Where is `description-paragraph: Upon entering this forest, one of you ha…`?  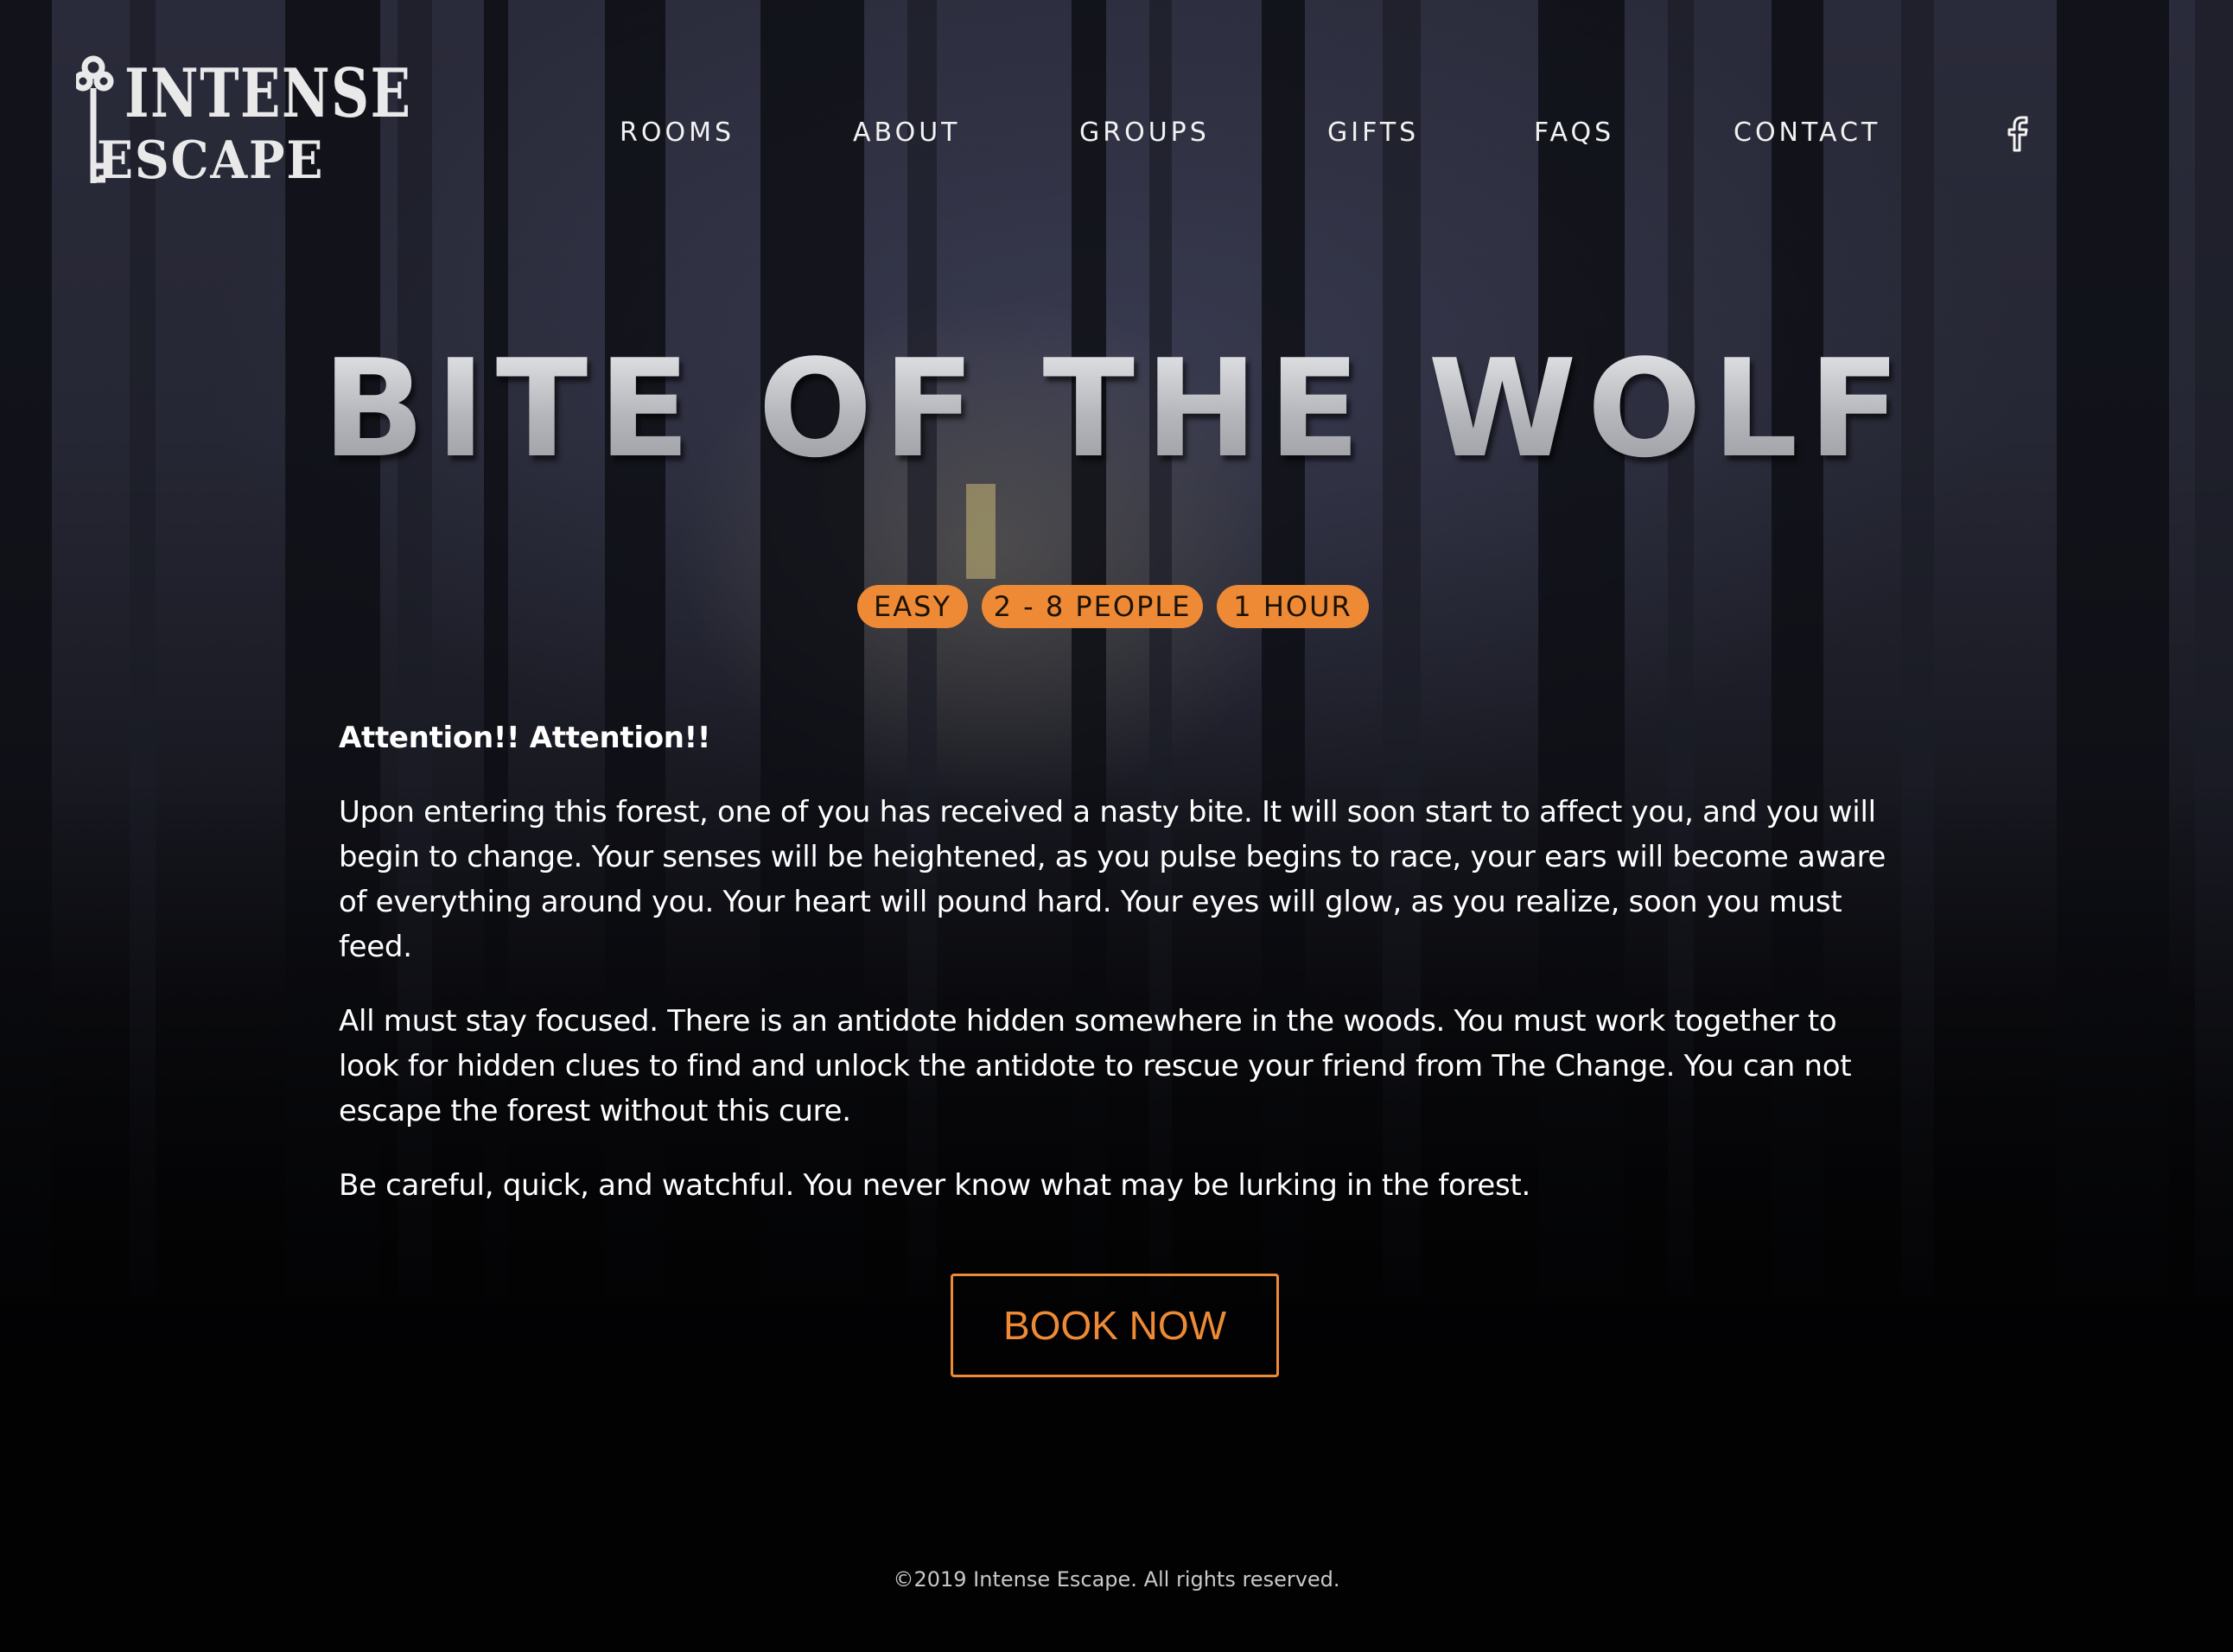
description-paragraph: Upon entering this forest, one of you ha… is located at coordinates (1112, 879).